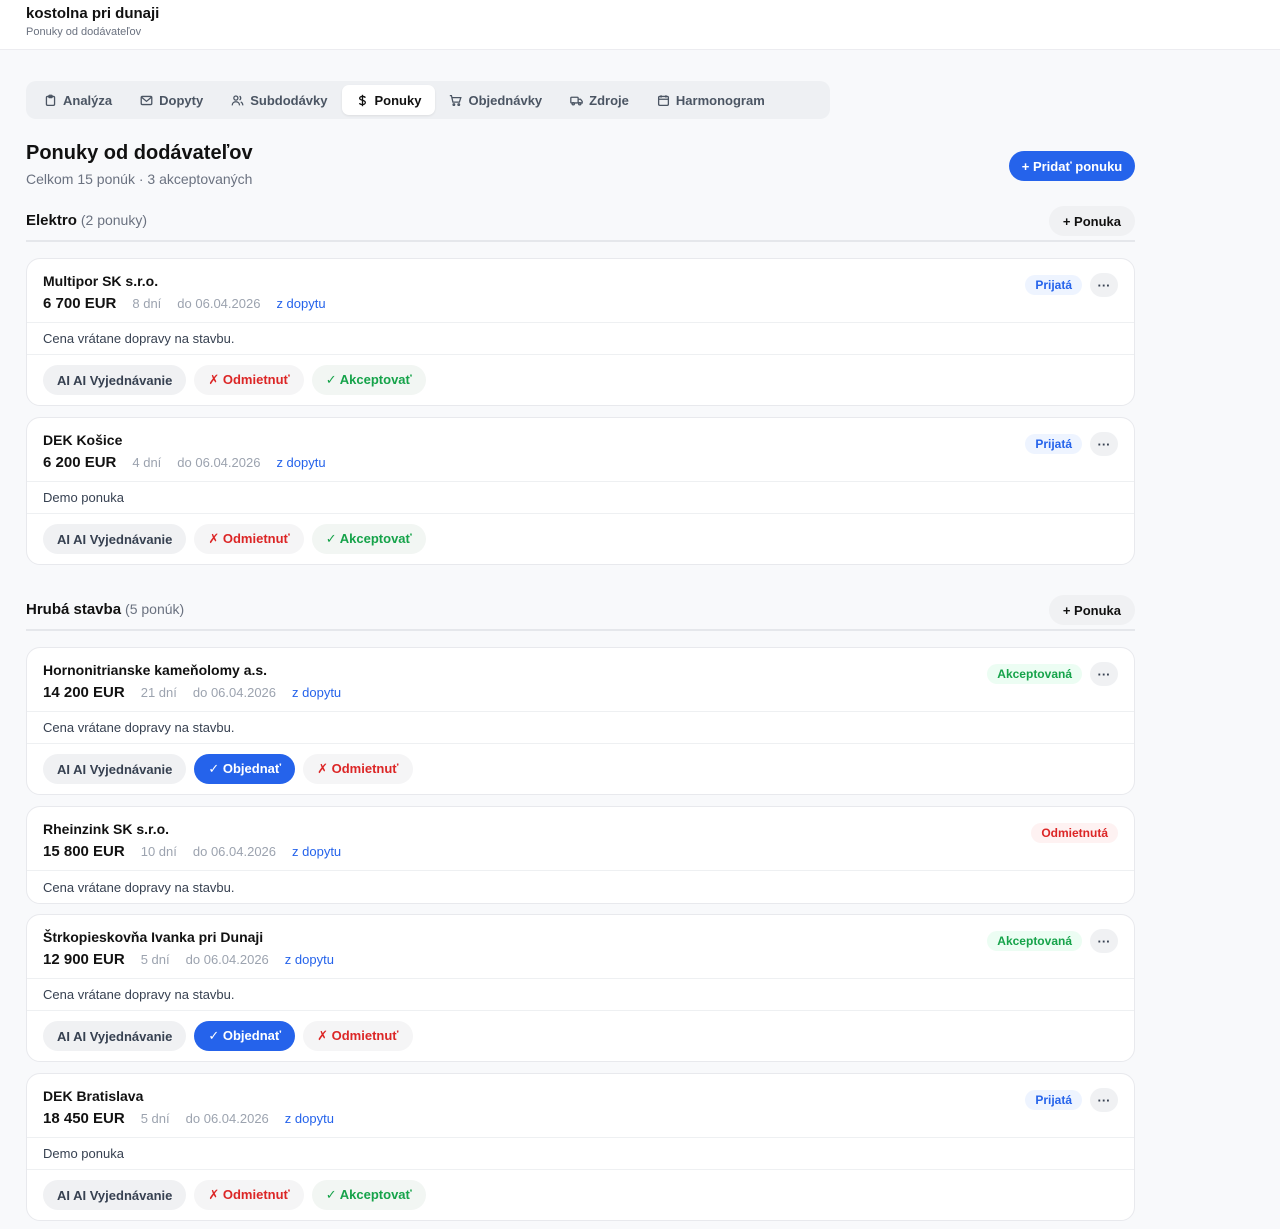 The height and width of the screenshot is (1229, 1280). Describe the element at coordinates (279, 100) in the screenshot. I see `tab-subdodavky: Subdodávky` at that location.